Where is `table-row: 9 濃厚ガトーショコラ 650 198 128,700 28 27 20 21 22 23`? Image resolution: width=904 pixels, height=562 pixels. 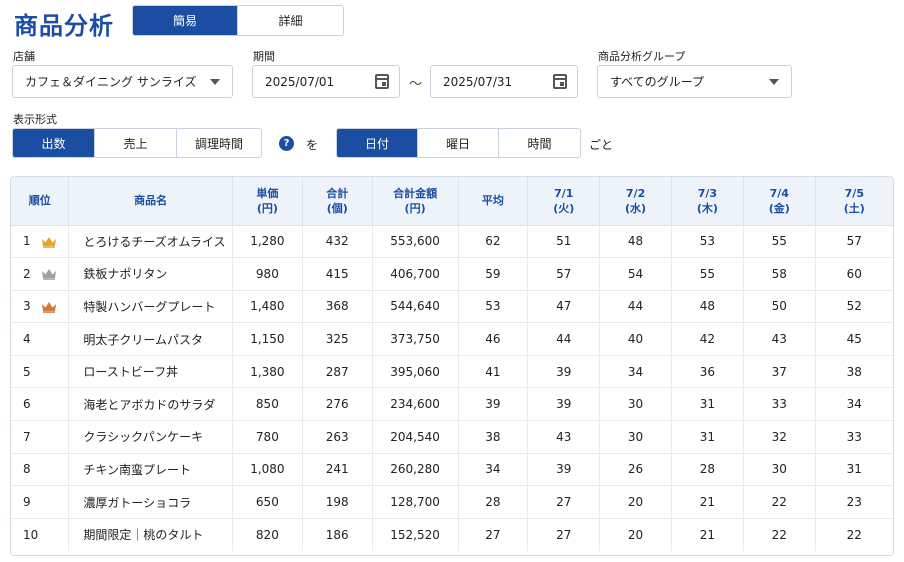
table-row: 9 濃厚ガトーショコラ 650 198 128,700 28 27 20 21 22 23 is located at coordinates (452, 502).